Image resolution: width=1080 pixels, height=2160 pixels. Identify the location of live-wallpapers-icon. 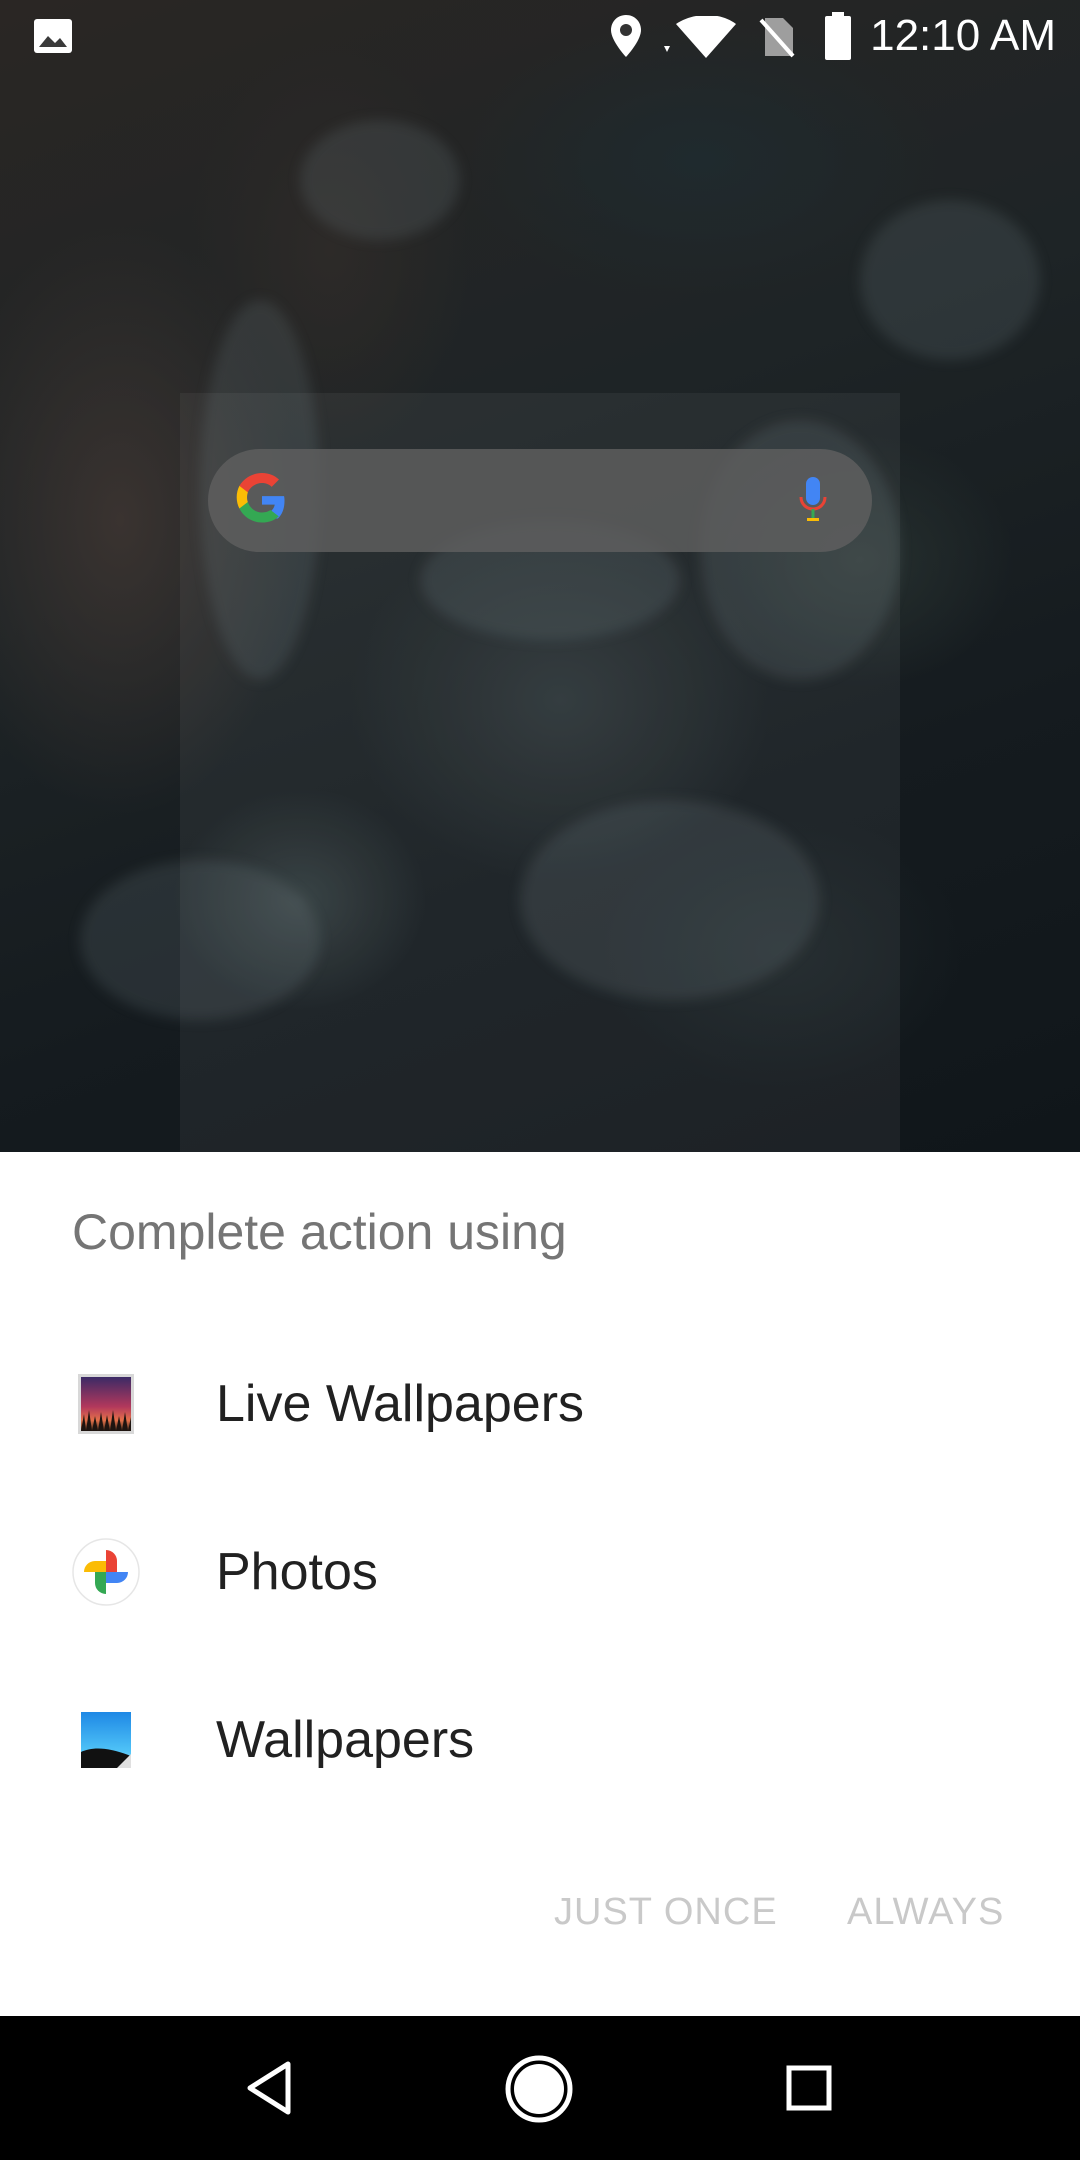
(106, 1404).